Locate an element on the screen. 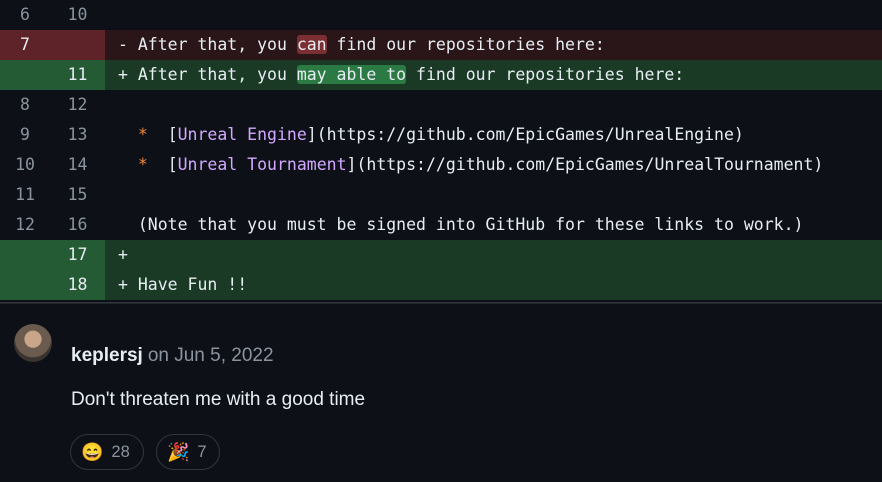 This screenshot has width=882, height=482. link-text: Unreal Engine is located at coordinates (242, 134).